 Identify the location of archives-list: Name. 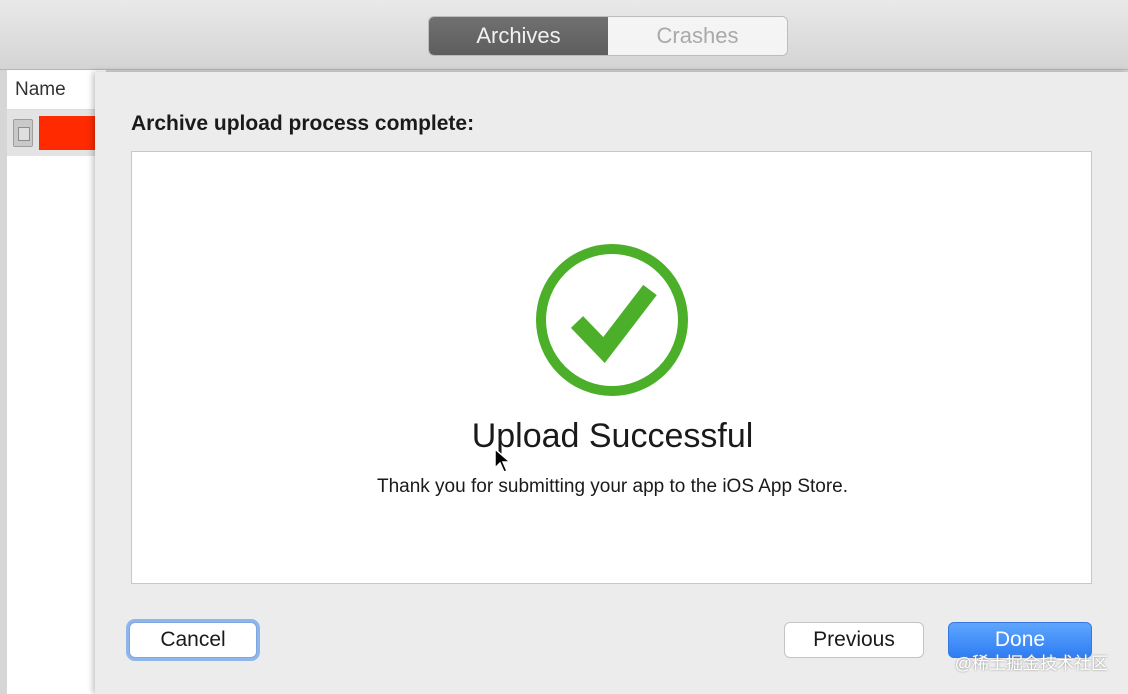
(57, 382).